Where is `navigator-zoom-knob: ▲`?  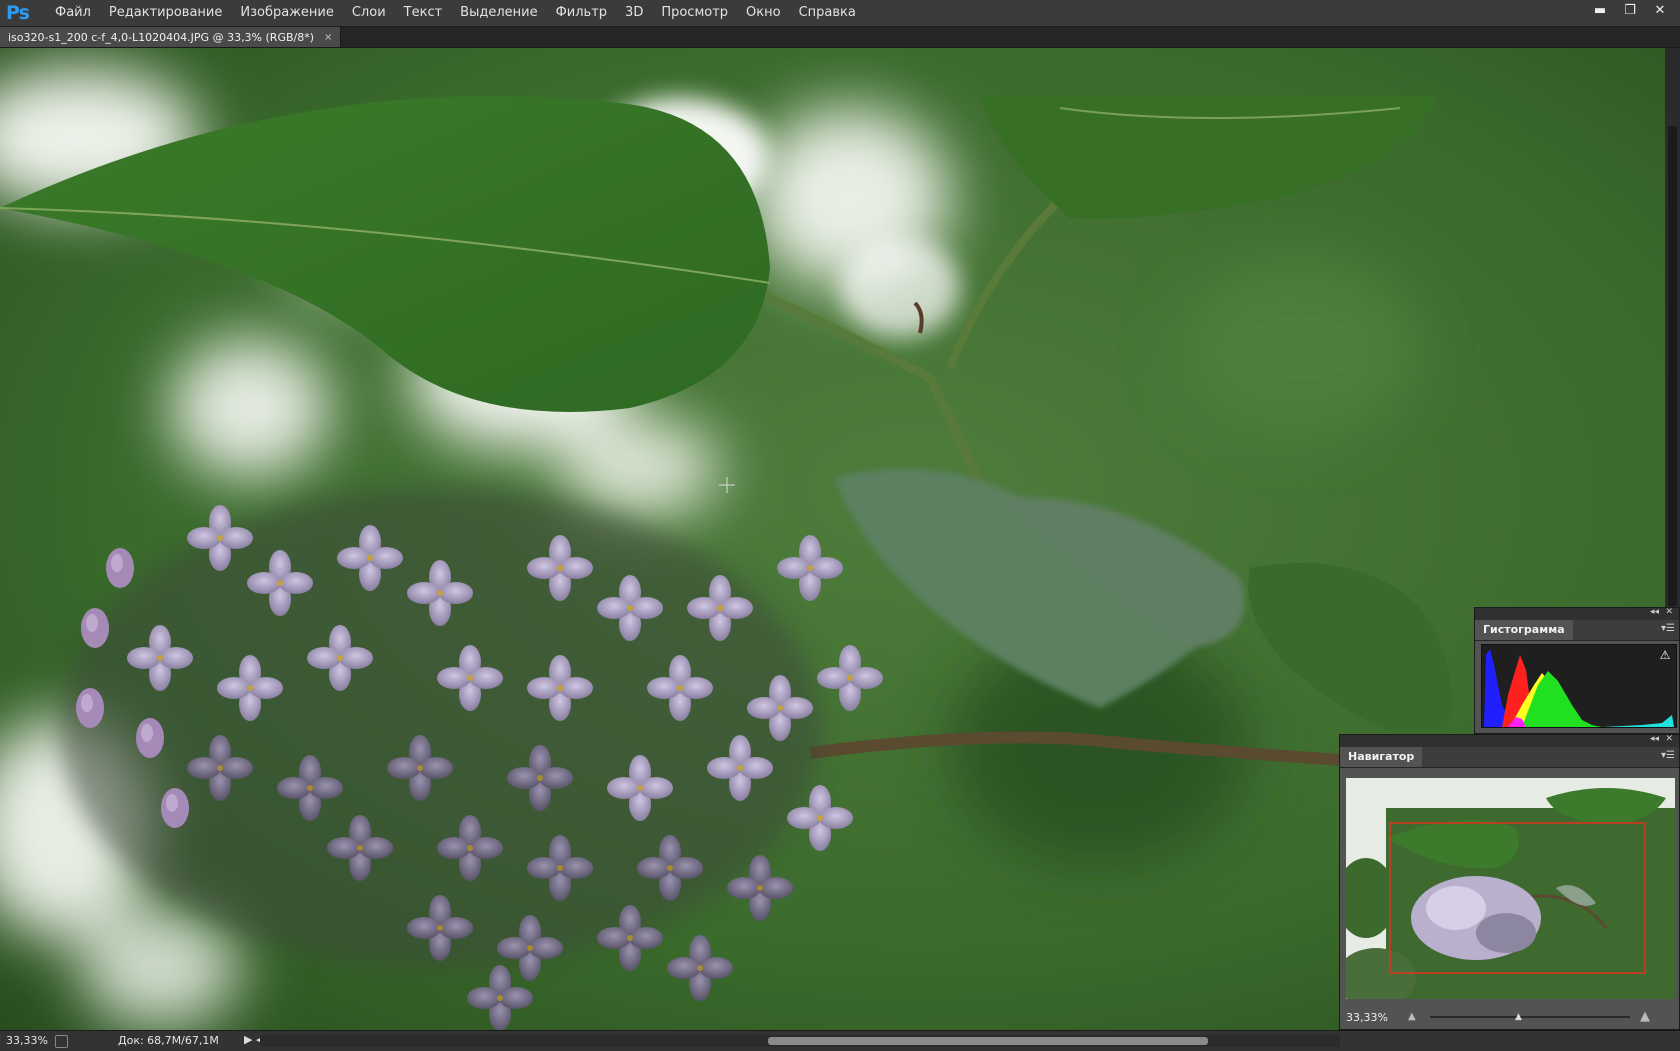 navigator-zoom-knob: ▲ is located at coordinates (1518, 1017).